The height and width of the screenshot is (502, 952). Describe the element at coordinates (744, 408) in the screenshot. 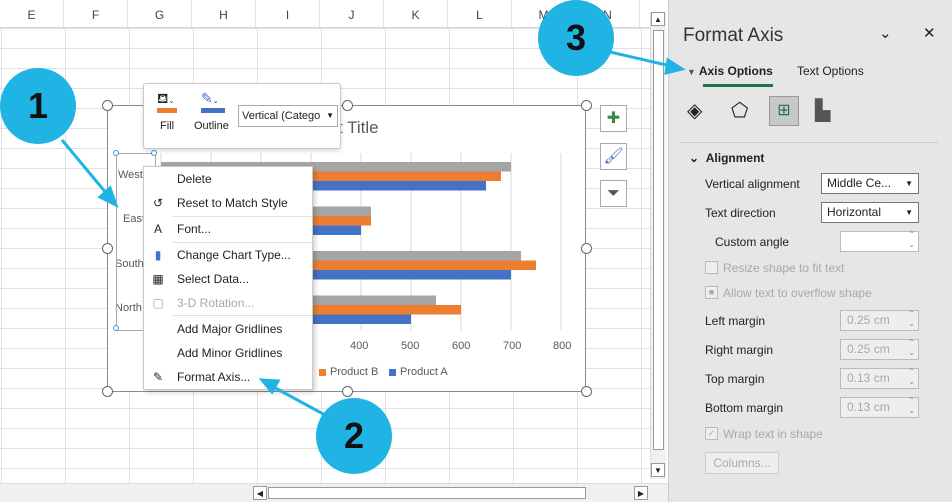

I see `bottom-margin-label: Bottom margin` at that location.